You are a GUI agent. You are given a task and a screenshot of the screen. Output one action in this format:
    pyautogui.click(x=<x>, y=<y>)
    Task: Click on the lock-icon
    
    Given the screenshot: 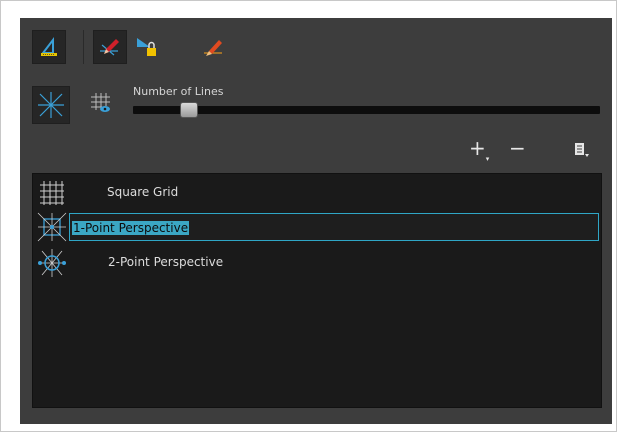 What is the action you would take?
    pyautogui.click(x=146, y=47)
    